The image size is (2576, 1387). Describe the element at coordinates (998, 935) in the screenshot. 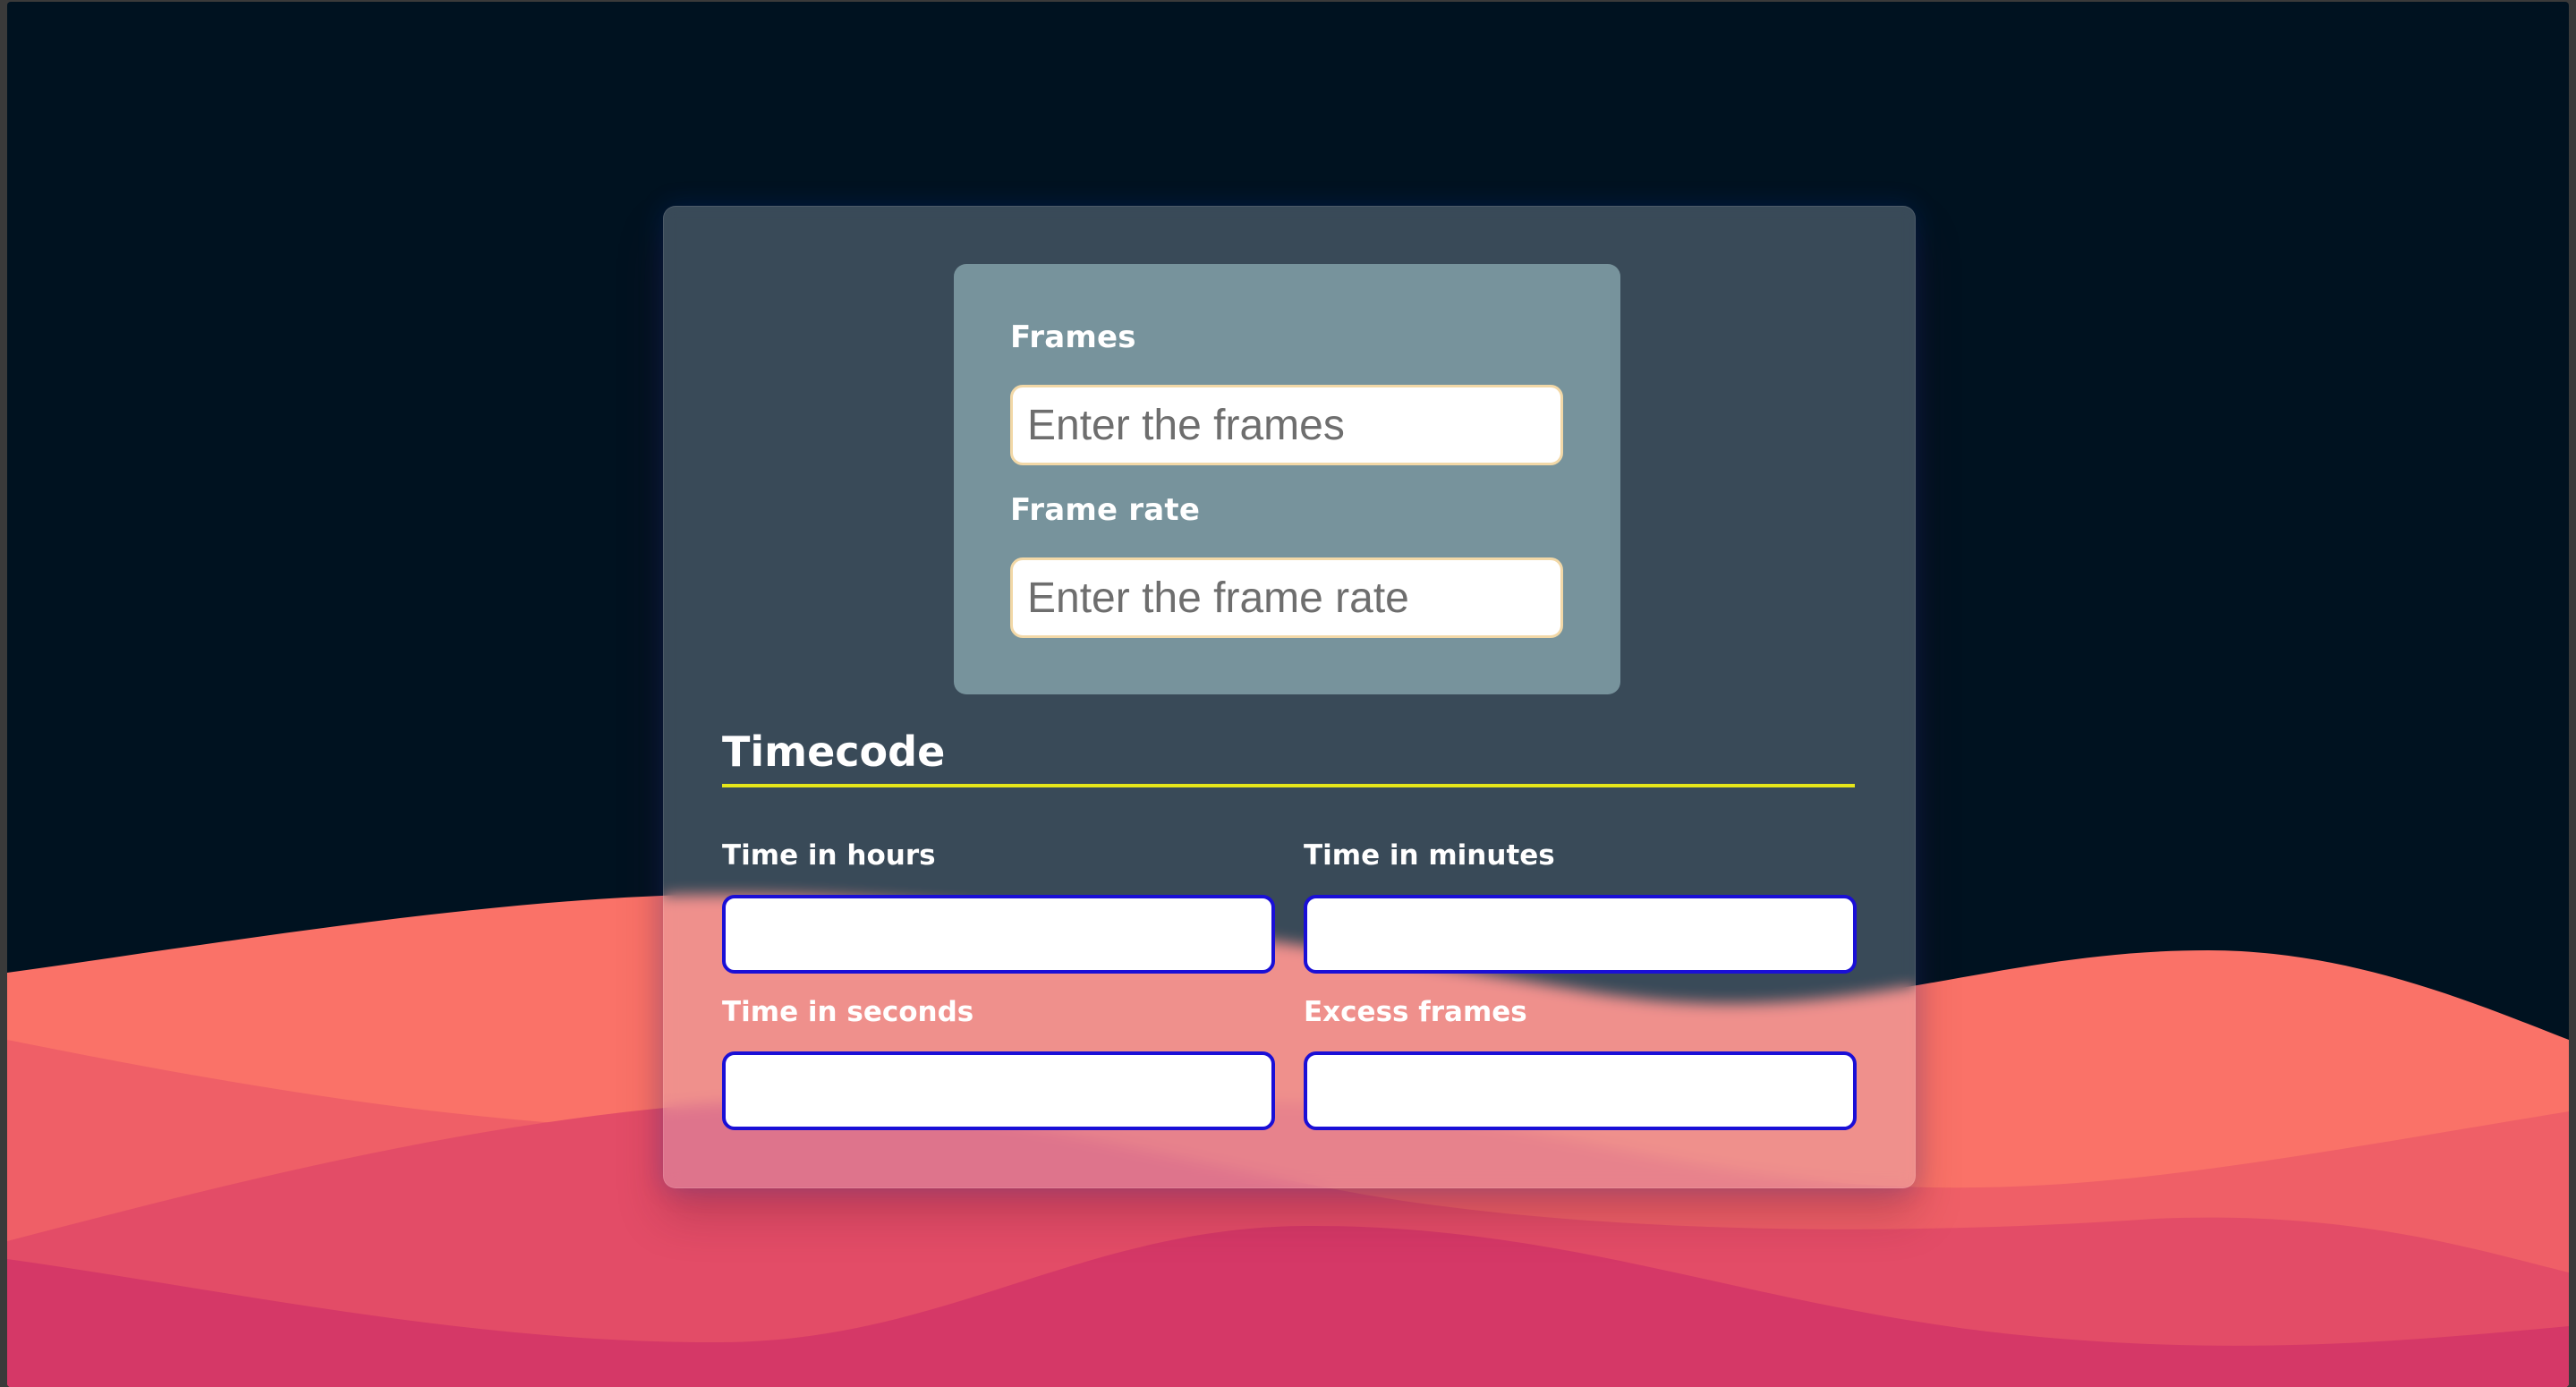

I see `hours-output` at that location.